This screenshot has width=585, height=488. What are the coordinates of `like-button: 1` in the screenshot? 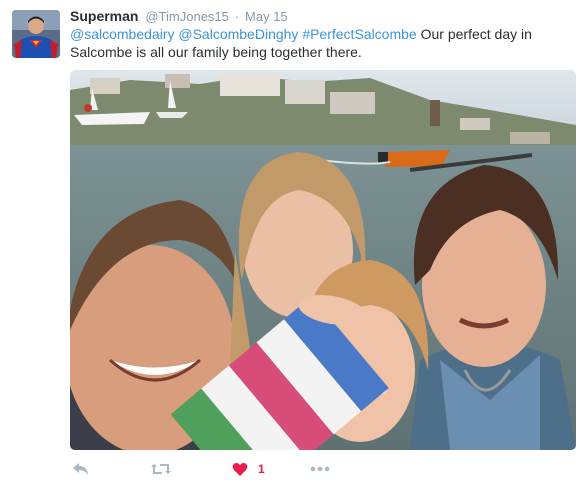 It's located at (248, 469).